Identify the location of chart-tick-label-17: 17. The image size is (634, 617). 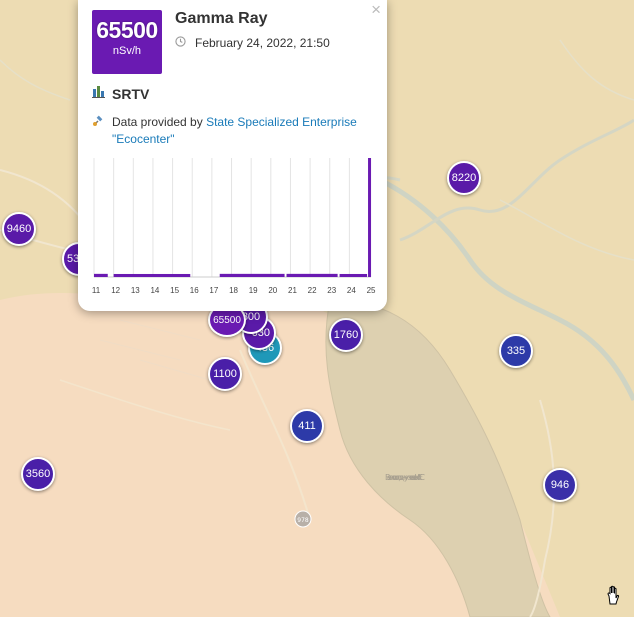
(213, 290).